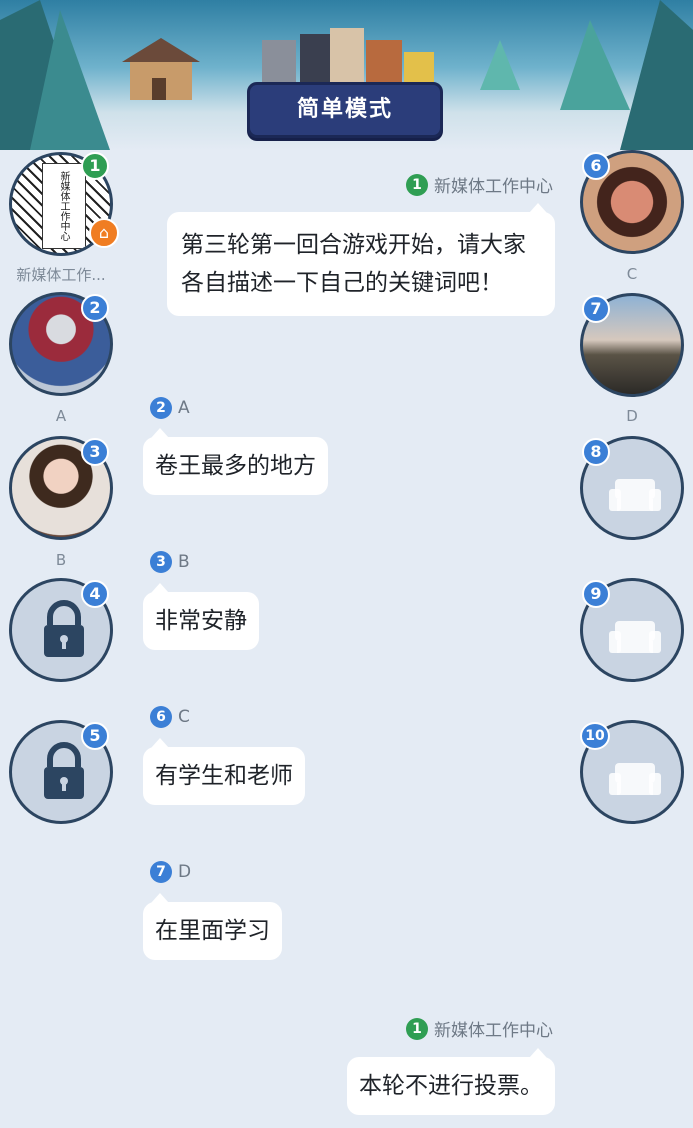 This screenshot has width=693, height=1128. I want to click on chat-bubble: 在里面学习, so click(212, 926).